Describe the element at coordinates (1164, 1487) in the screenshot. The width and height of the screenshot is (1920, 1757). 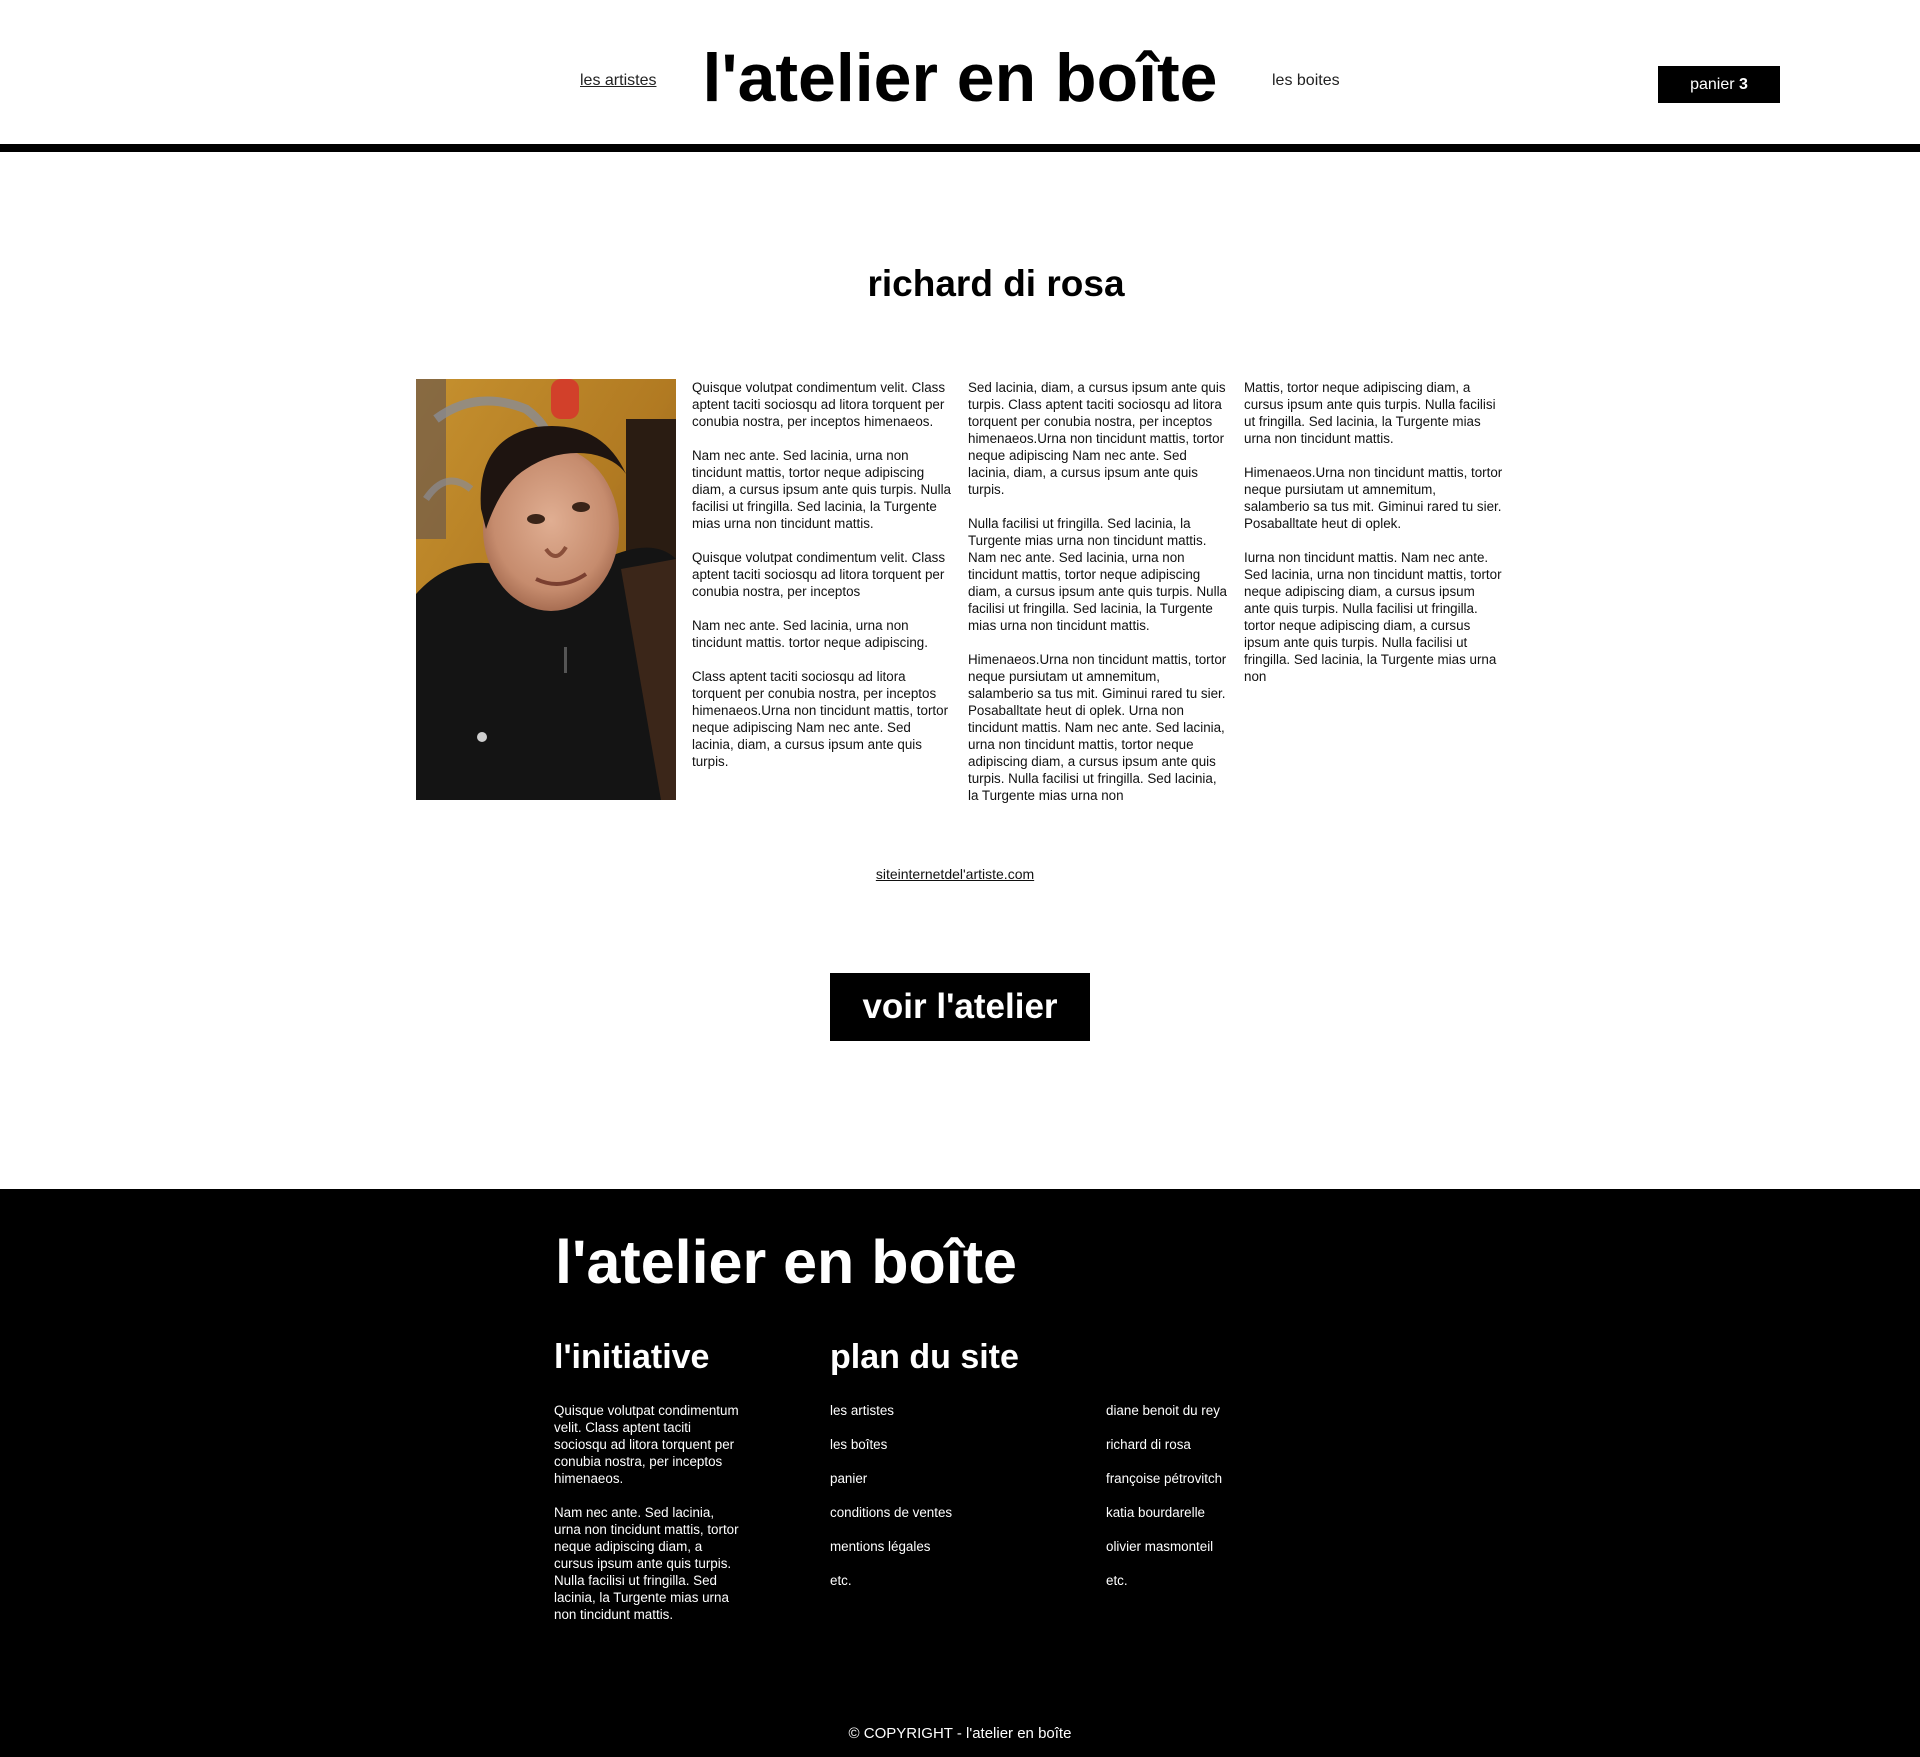
I see `sitemap-link: françoise pétrovitch` at that location.